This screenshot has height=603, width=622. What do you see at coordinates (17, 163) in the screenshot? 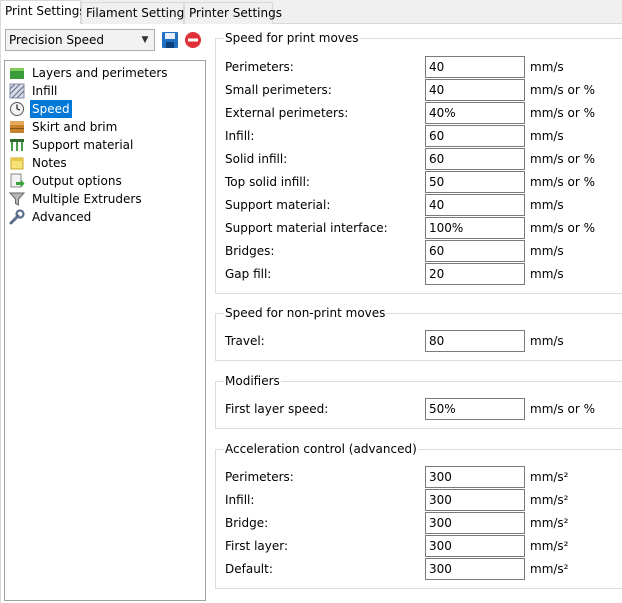
I see `notes-icon` at bounding box center [17, 163].